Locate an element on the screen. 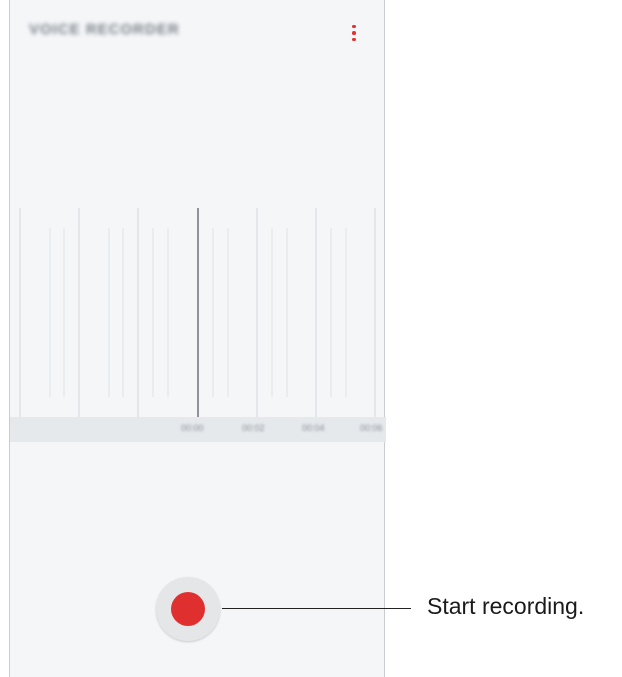 This screenshot has height=677, width=622. more-options-icon is located at coordinates (354, 26).